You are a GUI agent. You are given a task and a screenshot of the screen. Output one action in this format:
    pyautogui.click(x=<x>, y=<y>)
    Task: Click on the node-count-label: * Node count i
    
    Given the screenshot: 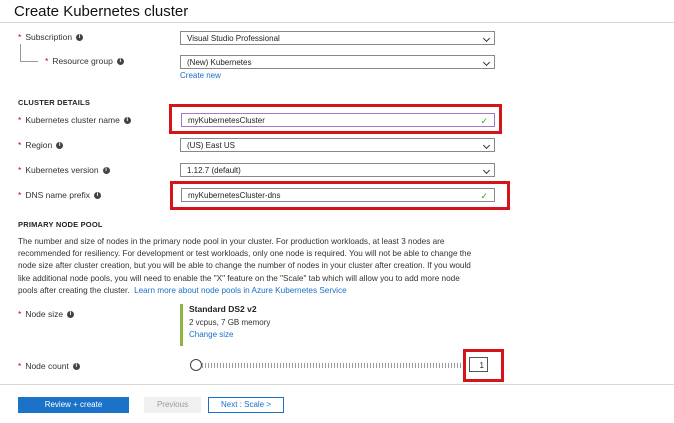 What is the action you would take?
    pyautogui.click(x=49, y=366)
    